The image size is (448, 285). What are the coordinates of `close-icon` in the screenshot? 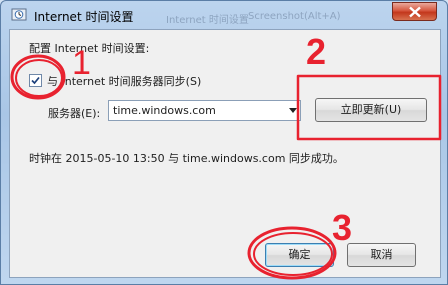 It's located at (415, 12).